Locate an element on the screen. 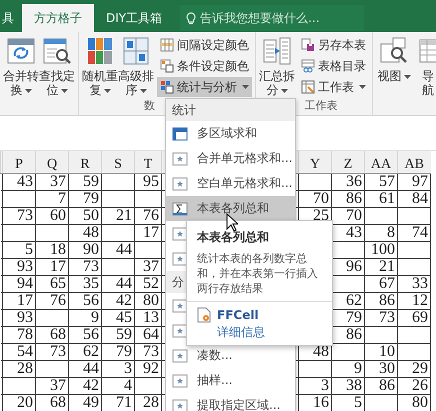 The height and width of the screenshot is (411, 436). table-cell: 69 is located at coordinates (414, 318).